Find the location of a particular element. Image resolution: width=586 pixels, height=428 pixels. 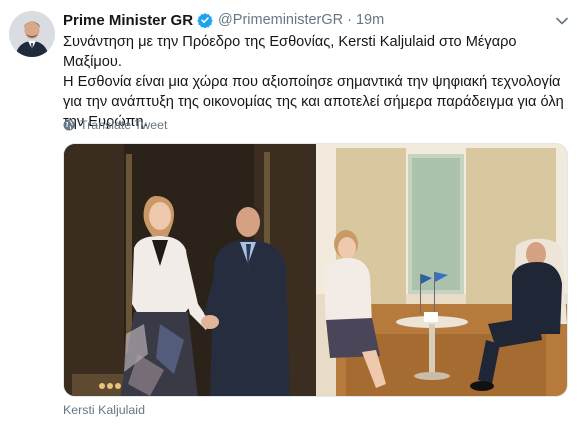

globe-icon is located at coordinates (69, 125).